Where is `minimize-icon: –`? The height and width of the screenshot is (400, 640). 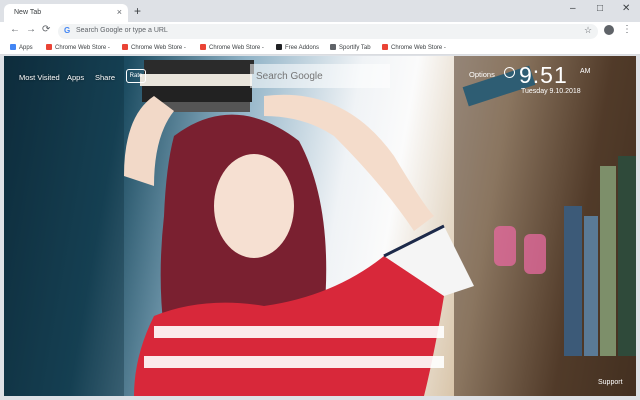
minimize-icon: – is located at coordinates (573, 8).